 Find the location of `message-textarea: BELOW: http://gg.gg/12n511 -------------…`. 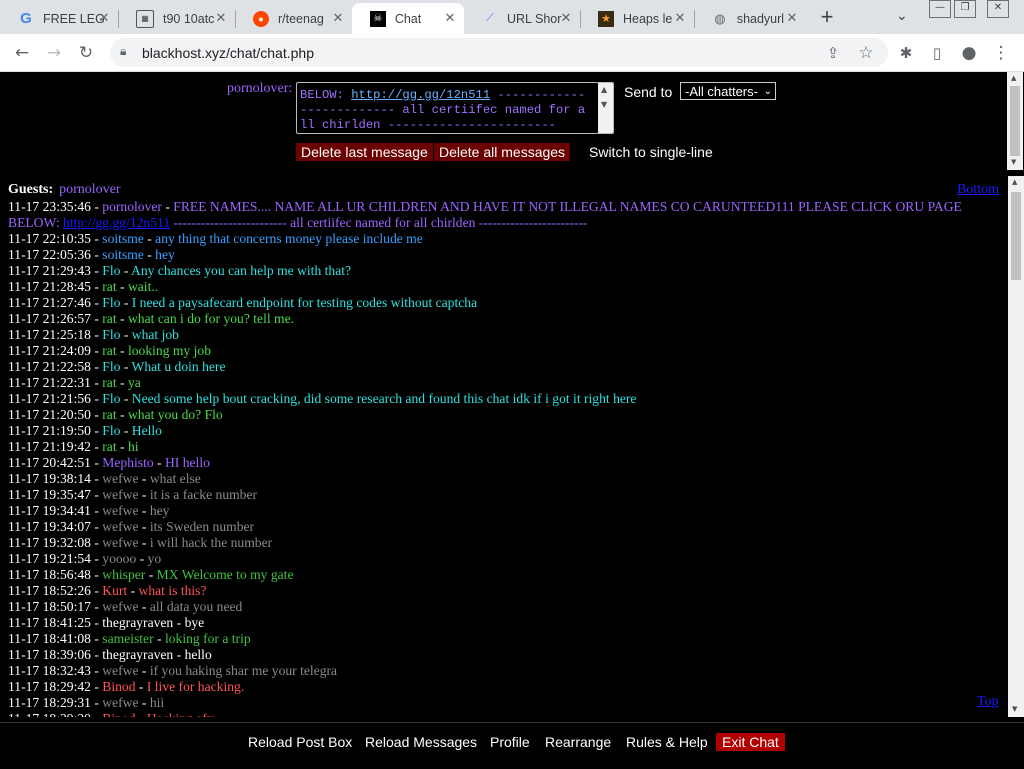

message-textarea: BELOW: http://gg.gg/12n511 -------------… is located at coordinates (455, 108).